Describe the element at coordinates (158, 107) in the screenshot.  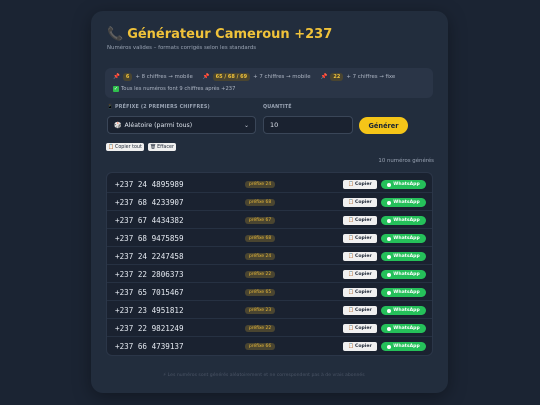
I see `prefix-label: 📱 PRÉFIXE (2 PREMIERS CHIFFRES)` at that location.